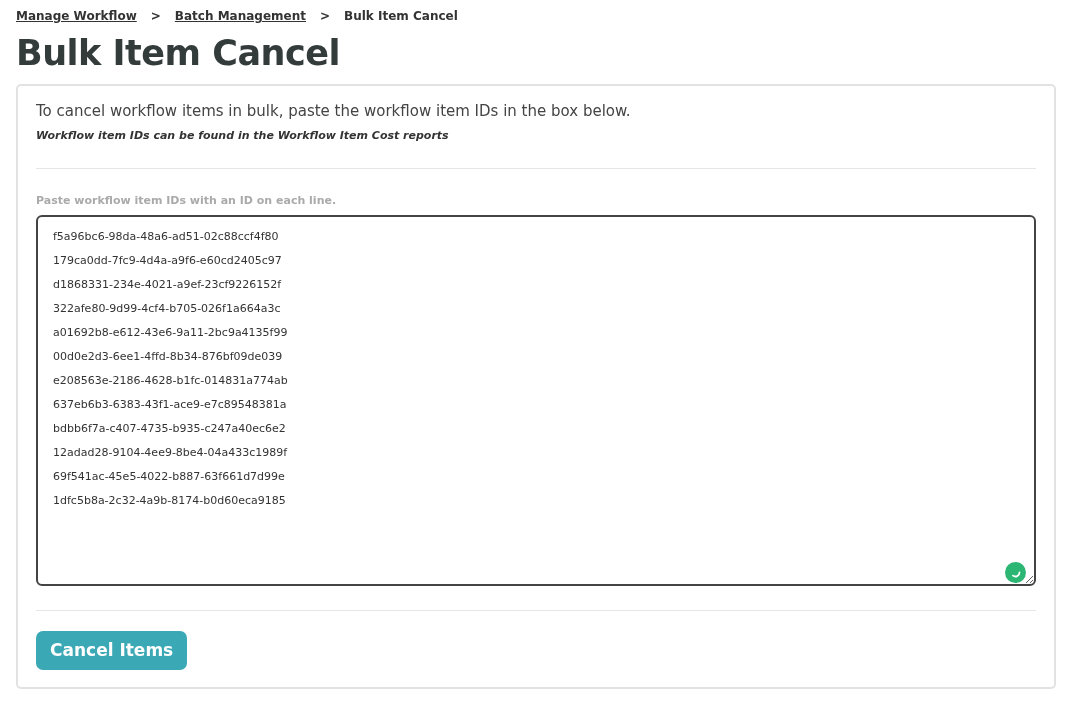 Image resolution: width=1078 pixels, height=713 pixels. What do you see at coordinates (187, 201) in the screenshot?
I see `field-label: Paste workflow item IDs with an ID on each line.` at bounding box center [187, 201].